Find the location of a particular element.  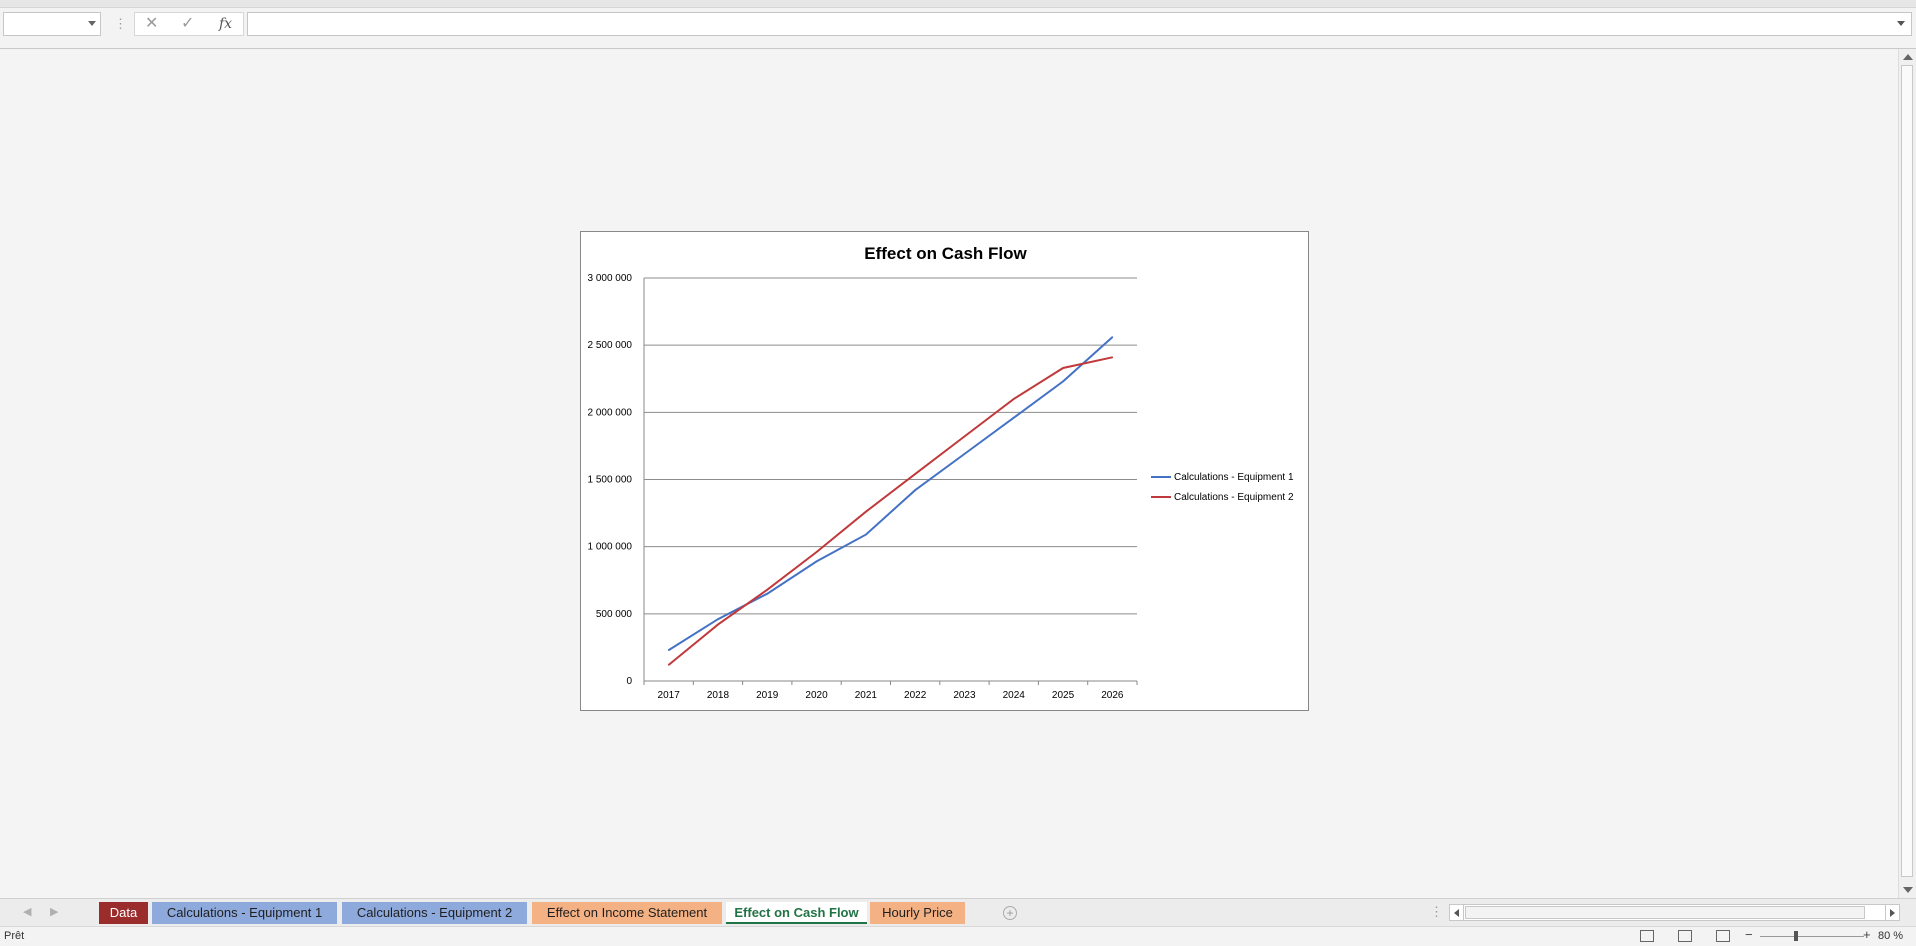

y-tick-label: 500 000 is located at coordinates (614, 614).